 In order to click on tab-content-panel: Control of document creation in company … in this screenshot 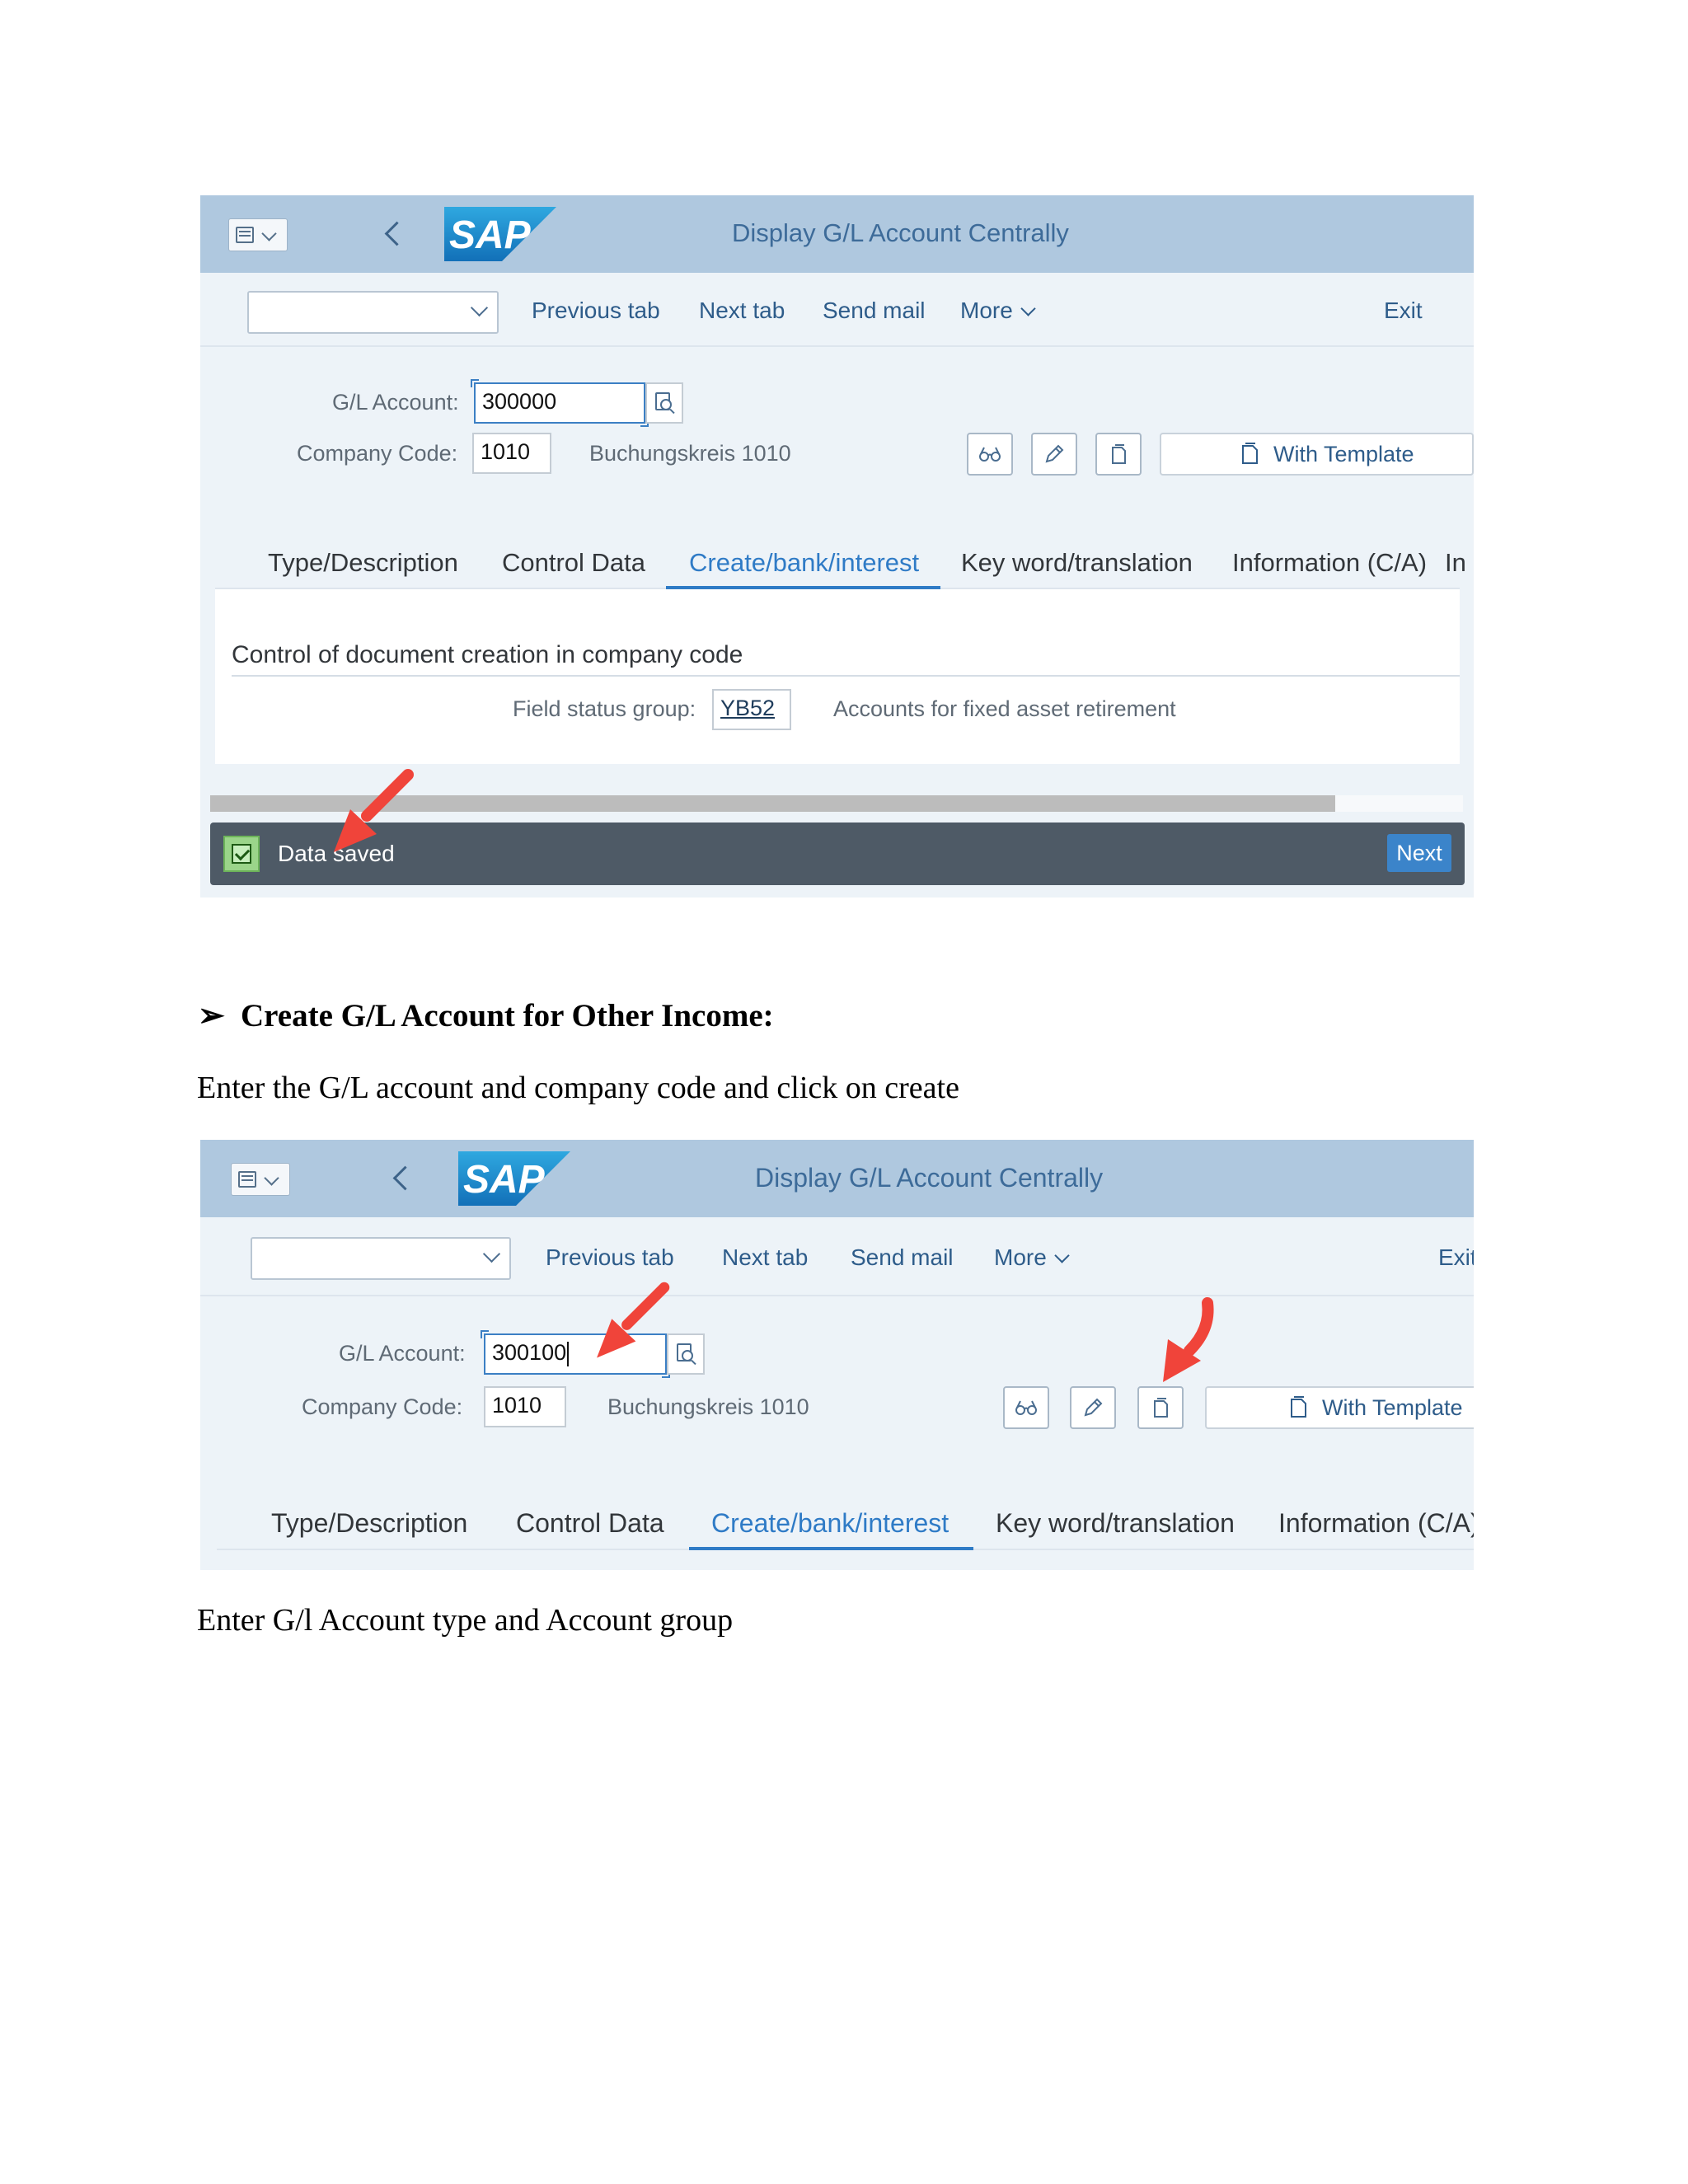, I will do `click(838, 676)`.